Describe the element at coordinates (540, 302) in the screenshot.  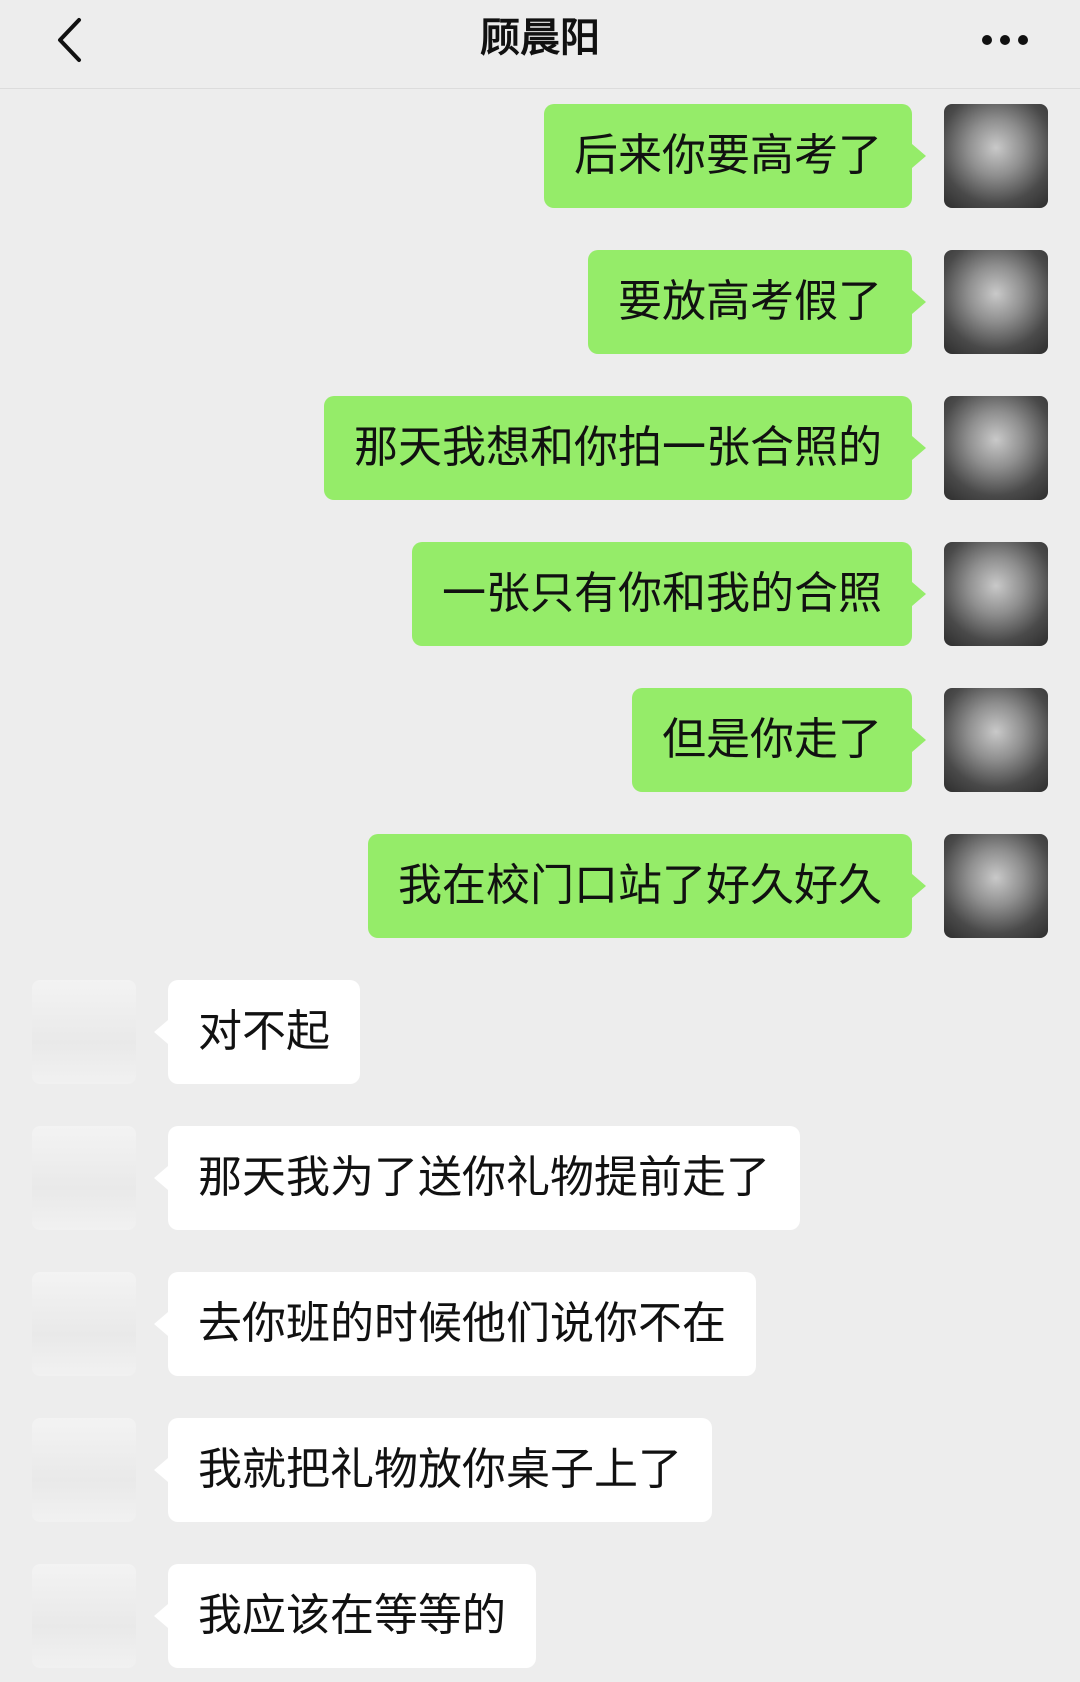
I see `message-row: 要放高考假了` at that location.